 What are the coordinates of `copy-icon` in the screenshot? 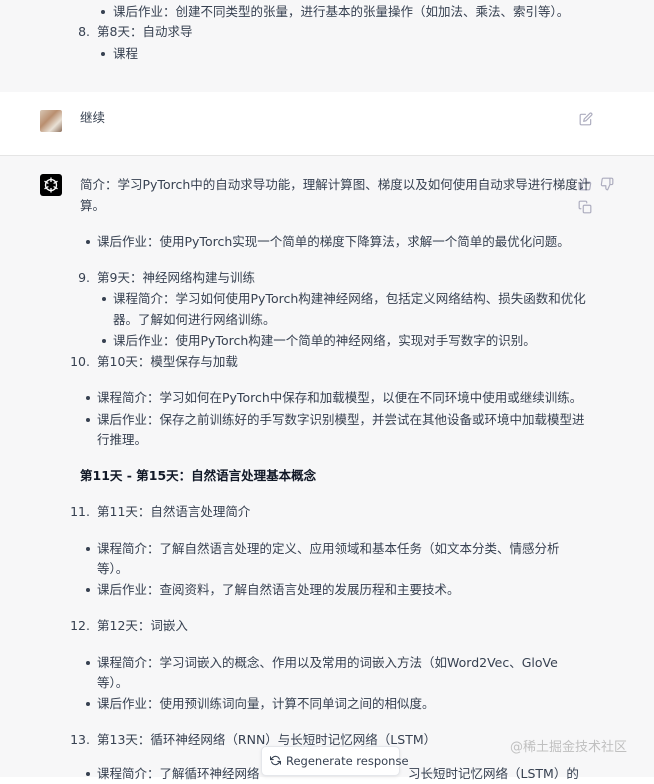 It's located at (585, 207).